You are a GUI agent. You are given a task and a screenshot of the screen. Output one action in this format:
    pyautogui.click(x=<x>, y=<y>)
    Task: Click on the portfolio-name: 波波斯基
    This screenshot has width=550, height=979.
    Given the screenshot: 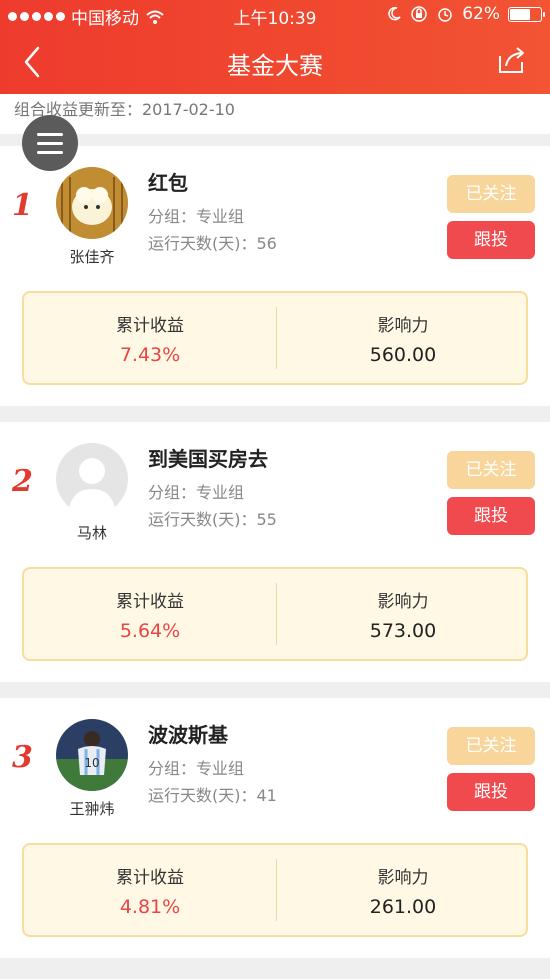 What is the action you would take?
    pyautogui.click(x=188, y=733)
    